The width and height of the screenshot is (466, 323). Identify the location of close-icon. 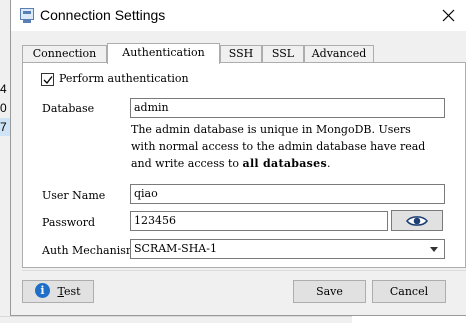
(448, 15).